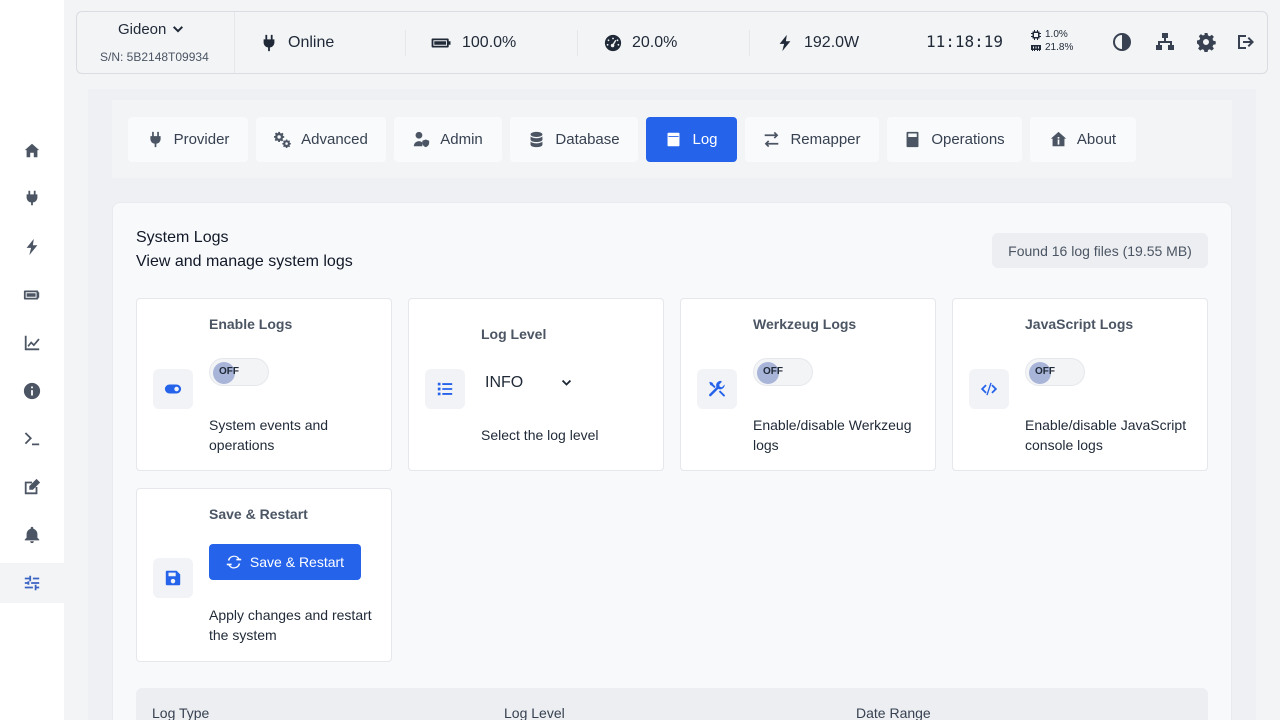 The height and width of the screenshot is (720, 1280). I want to click on sidebar-item-home, so click(32, 151).